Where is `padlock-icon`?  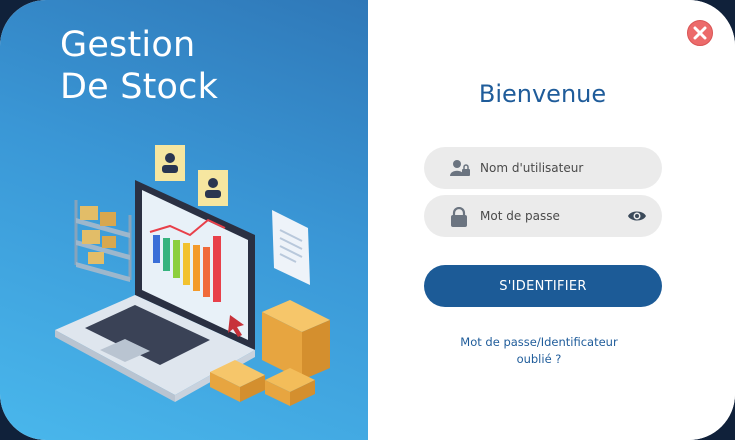 padlock-icon is located at coordinates (459, 217).